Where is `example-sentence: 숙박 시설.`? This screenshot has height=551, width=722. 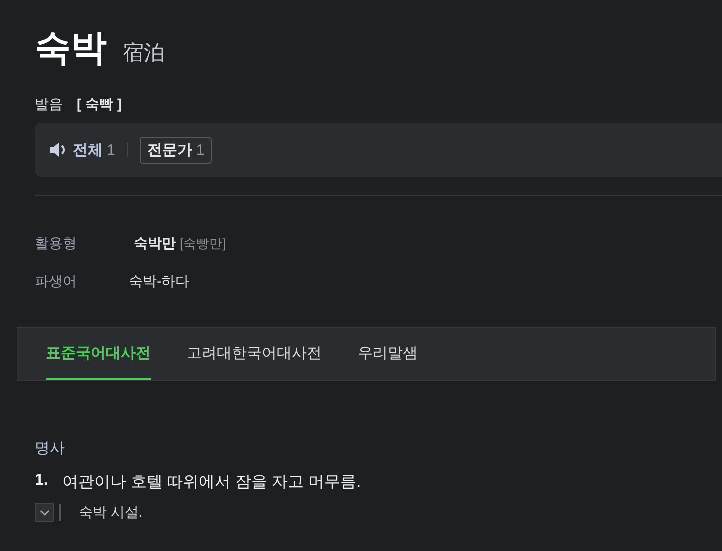
example-sentence: 숙박 시설. is located at coordinates (111, 513).